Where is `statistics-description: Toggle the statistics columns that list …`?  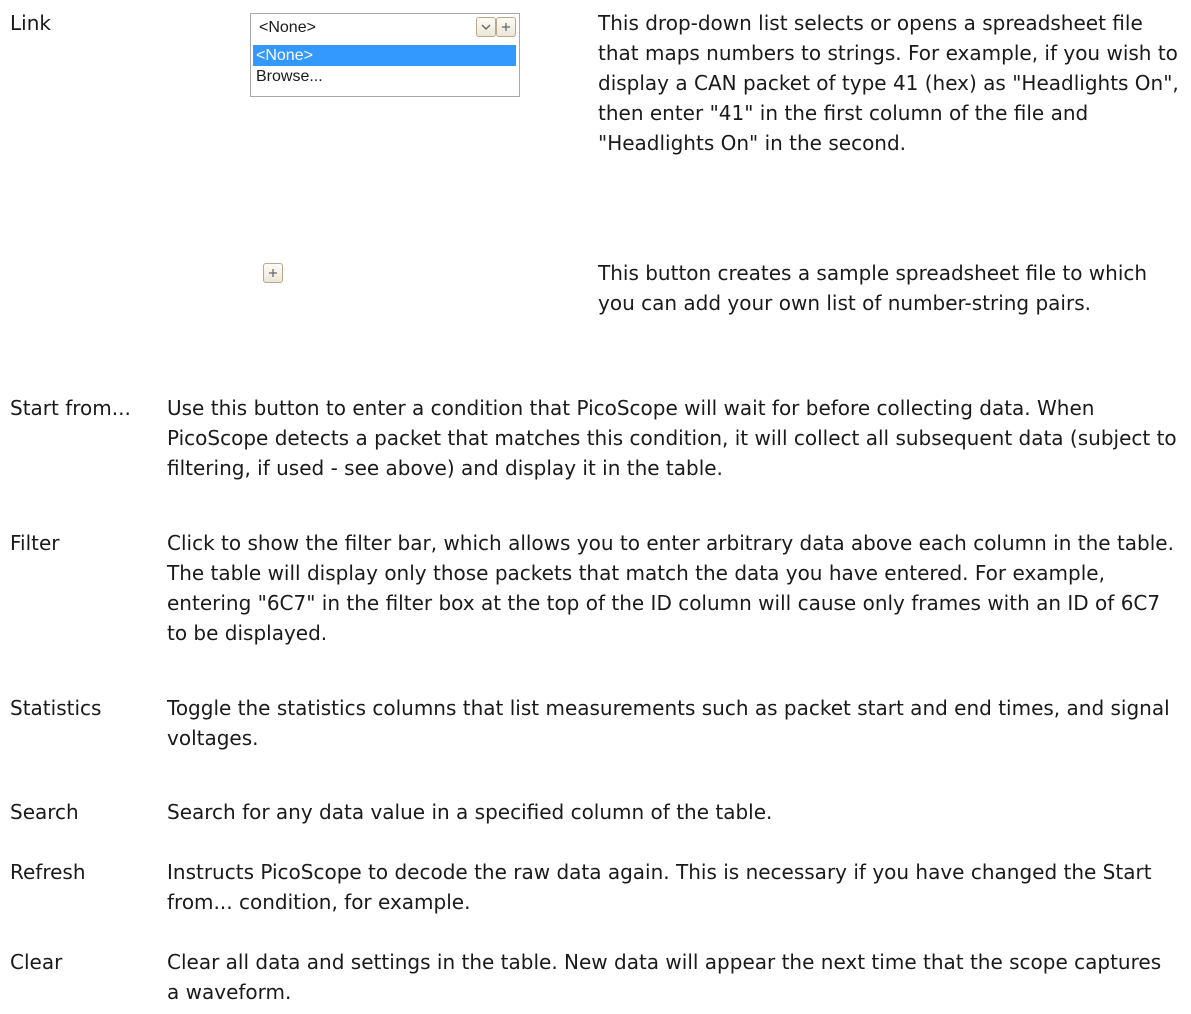
statistics-description: Toggle the statistics columns that list … is located at coordinates (668, 723).